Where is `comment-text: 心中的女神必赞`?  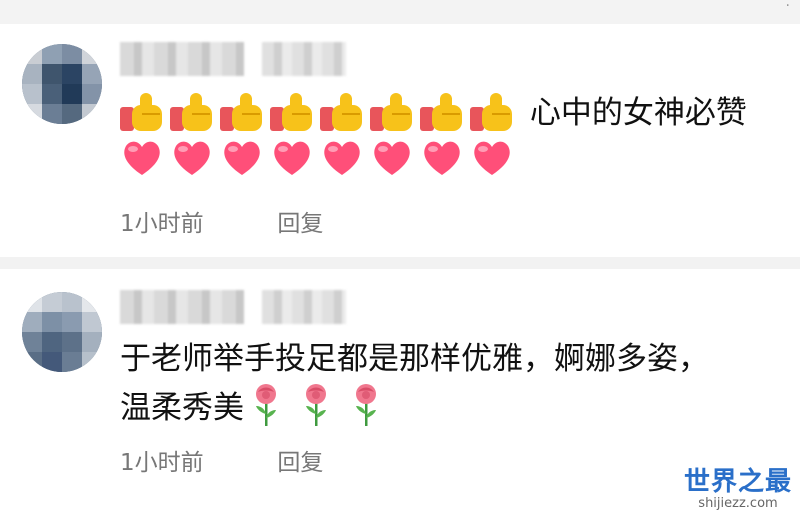 comment-text: 心中的女神必赞 is located at coordinates (638, 113).